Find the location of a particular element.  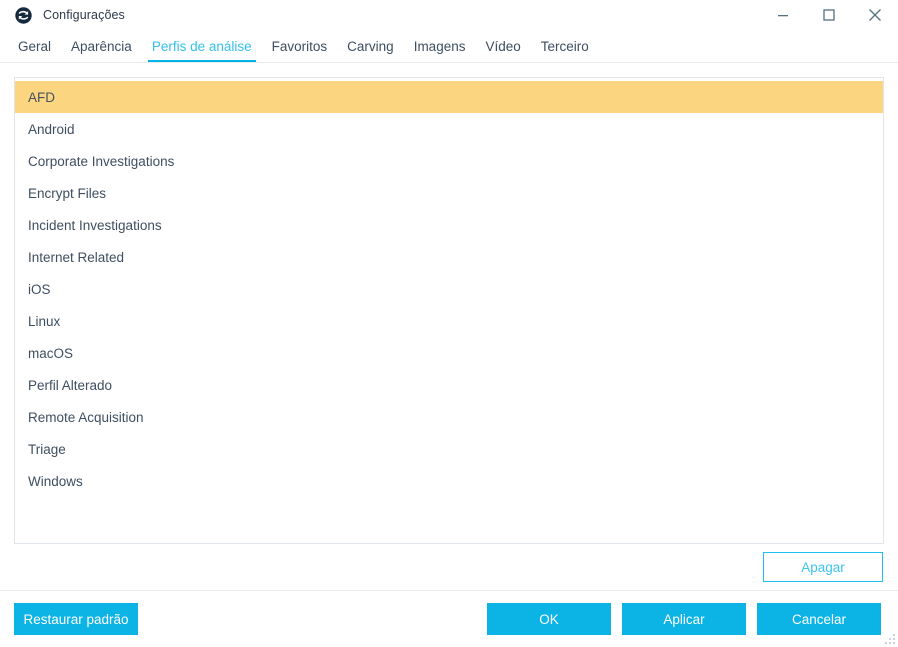

app-logo-icon is located at coordinates (23, 15).